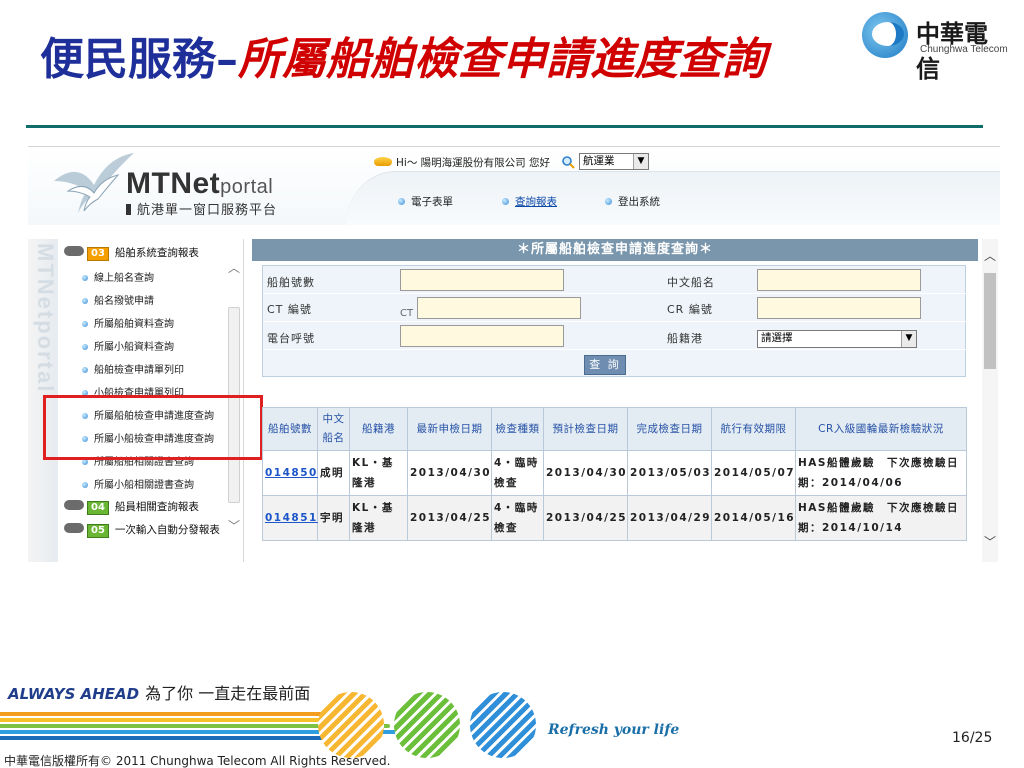 Image resolution: width=1024 pixels, height=768 pixels. Describe the element at coordinates (669, 429) in the screenshot. I see `col-header: 完成檢查日期` at that location.